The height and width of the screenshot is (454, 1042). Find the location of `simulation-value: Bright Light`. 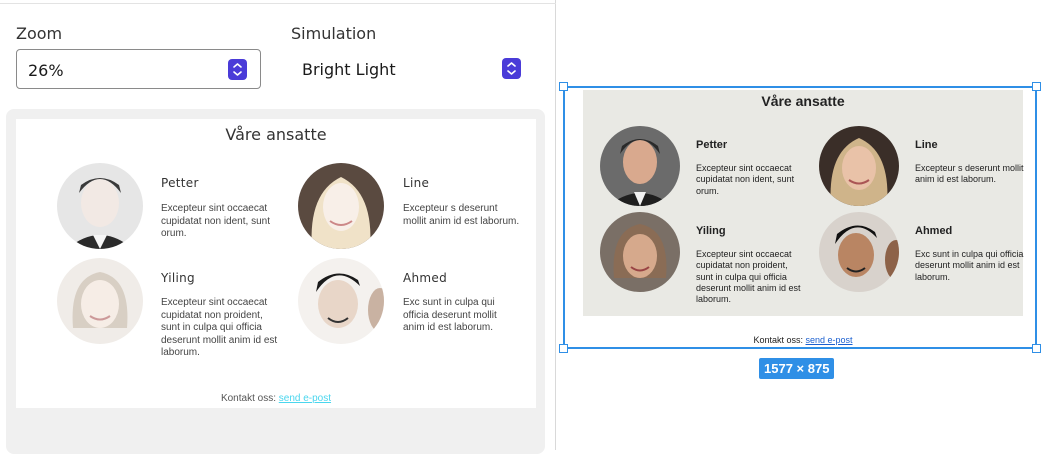

simulation-value: Bright Light is located at coordinates (349, 69).